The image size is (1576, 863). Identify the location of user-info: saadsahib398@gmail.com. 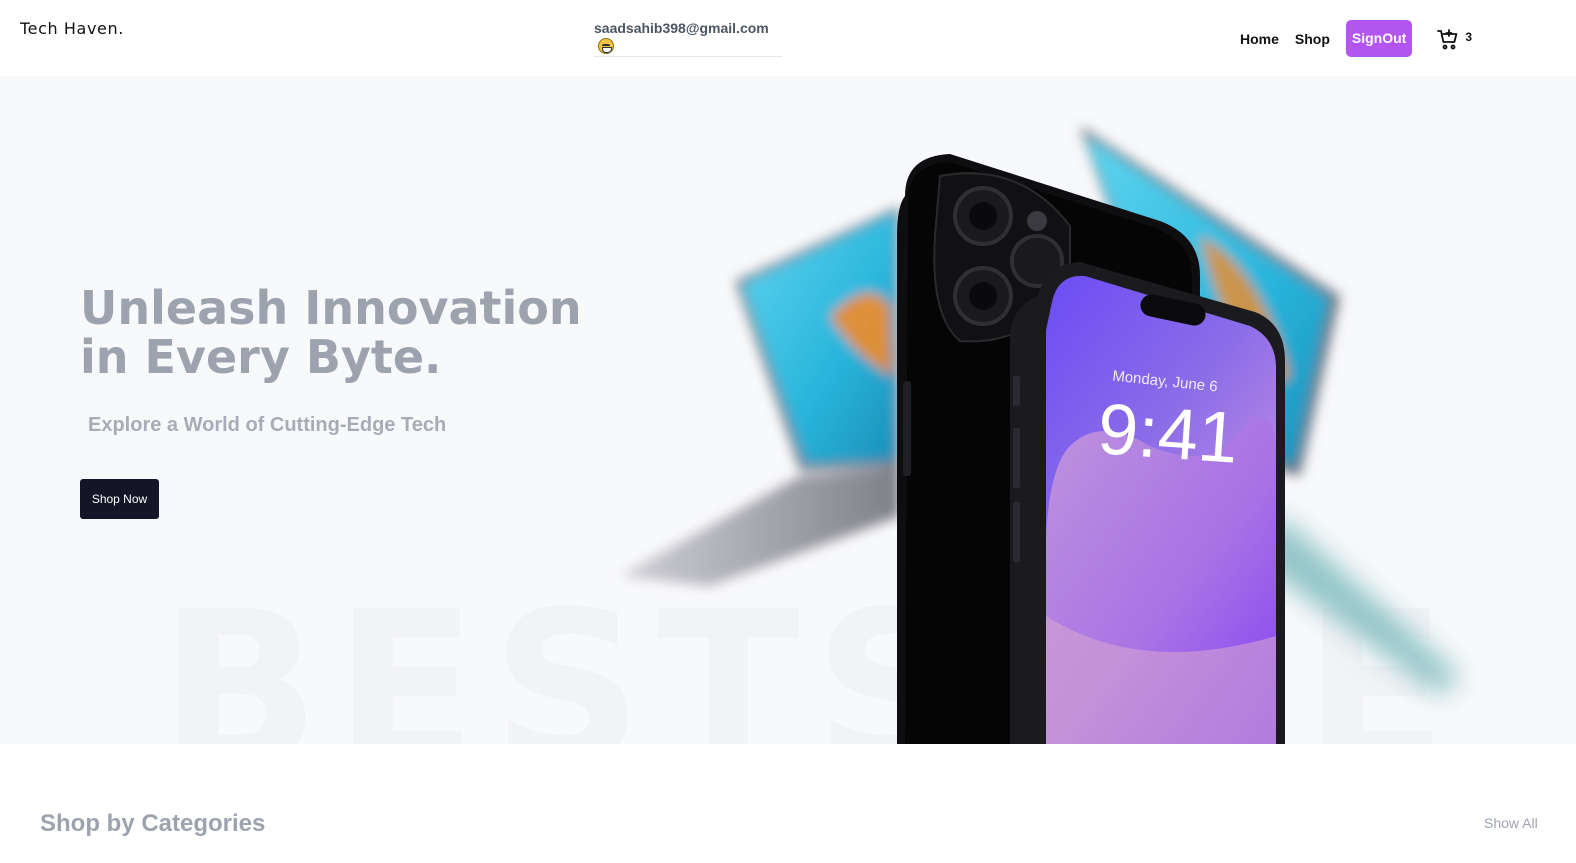
(688, 38).